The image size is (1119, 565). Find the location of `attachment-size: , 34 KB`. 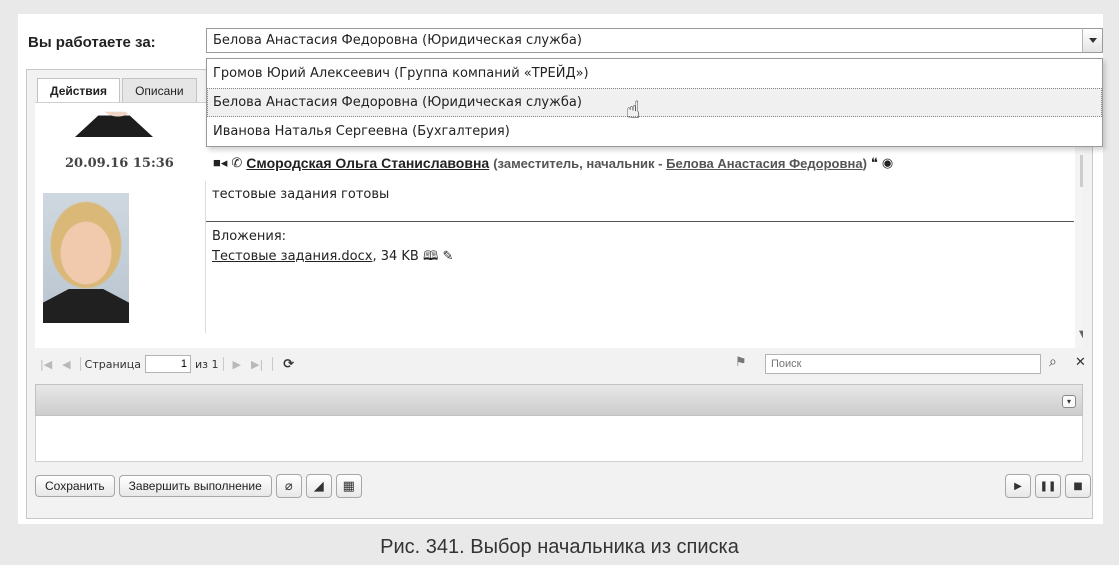

attachment-size: , 34 KB is located at coordinates (395, 256).